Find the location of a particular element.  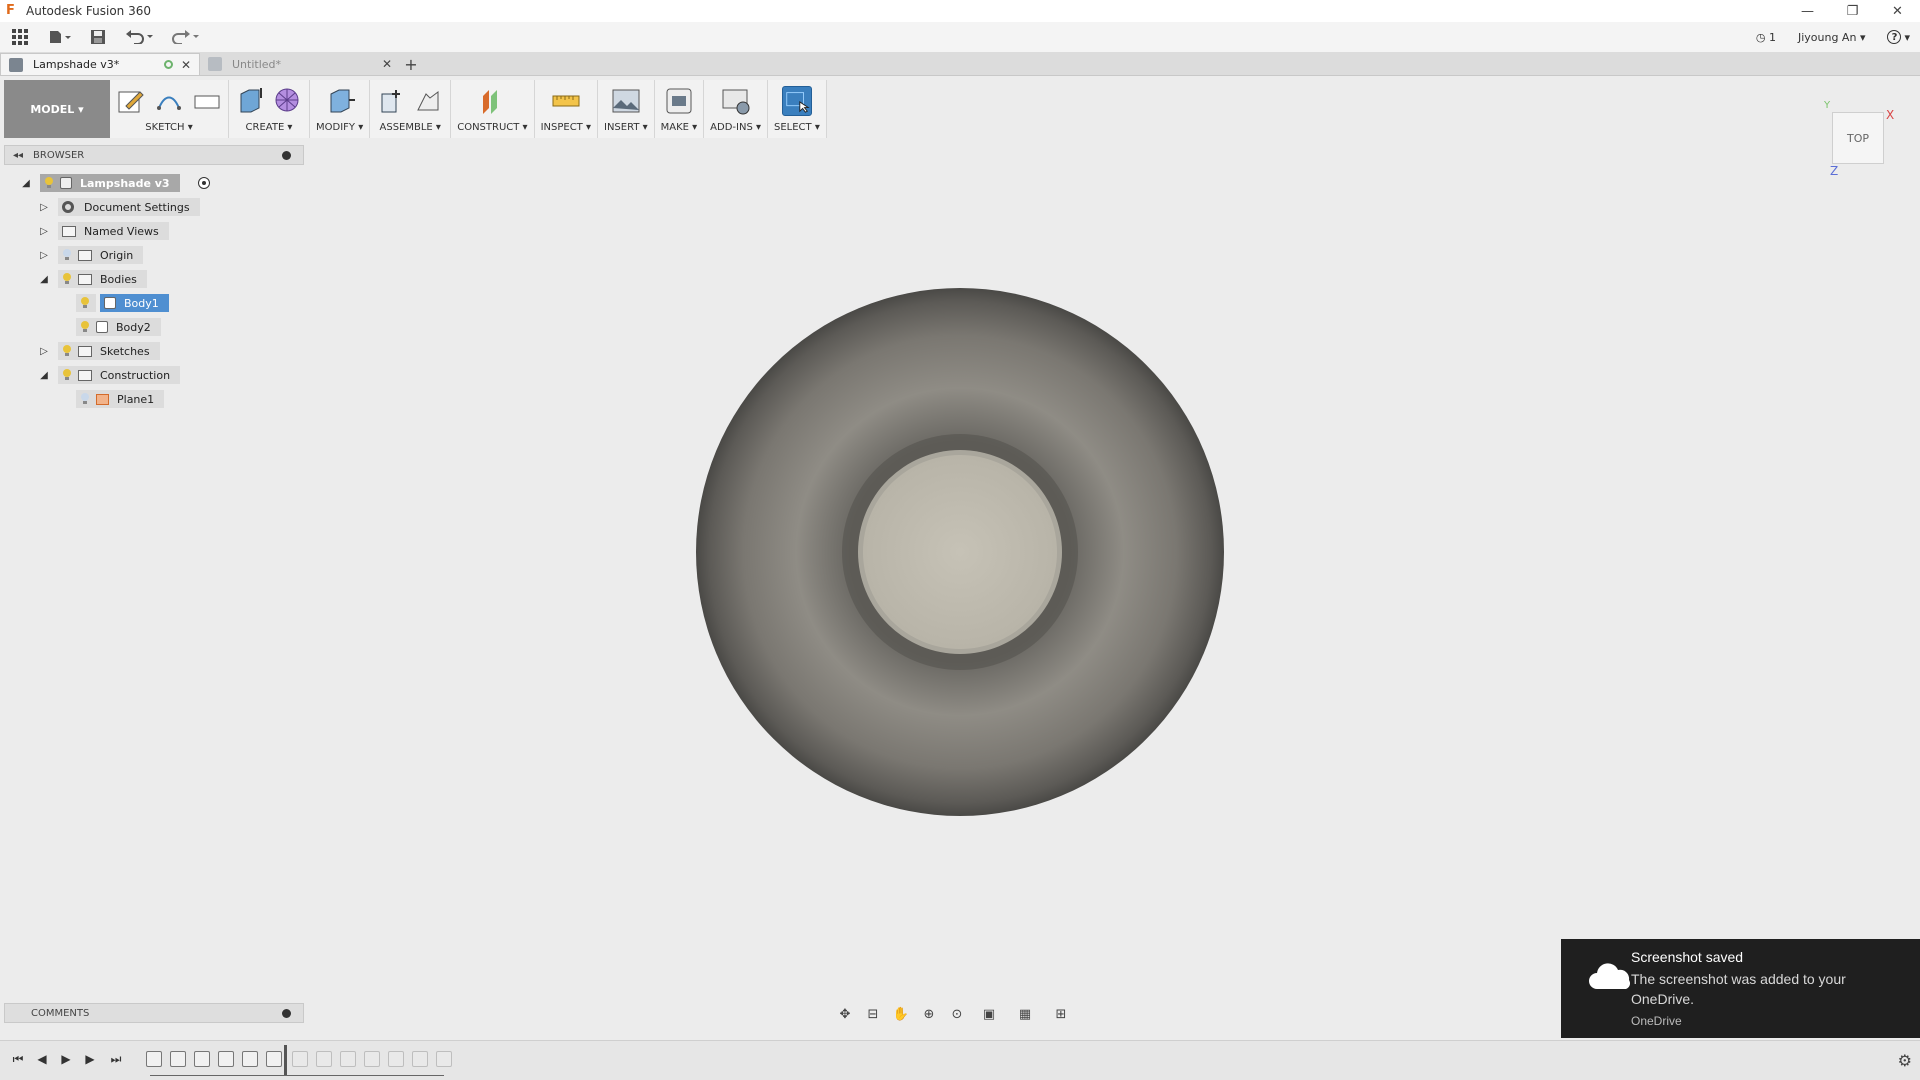

close-window-button: ✕ is located at coordinates (1897, 11).